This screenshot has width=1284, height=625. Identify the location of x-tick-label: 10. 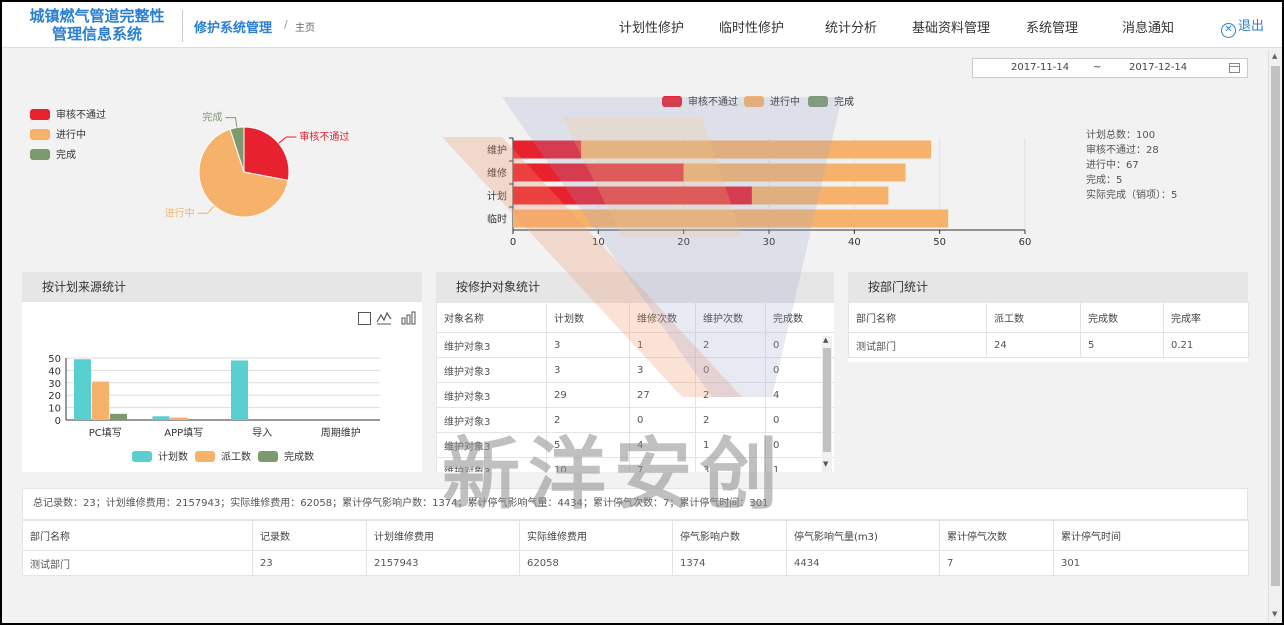
(598, 242).